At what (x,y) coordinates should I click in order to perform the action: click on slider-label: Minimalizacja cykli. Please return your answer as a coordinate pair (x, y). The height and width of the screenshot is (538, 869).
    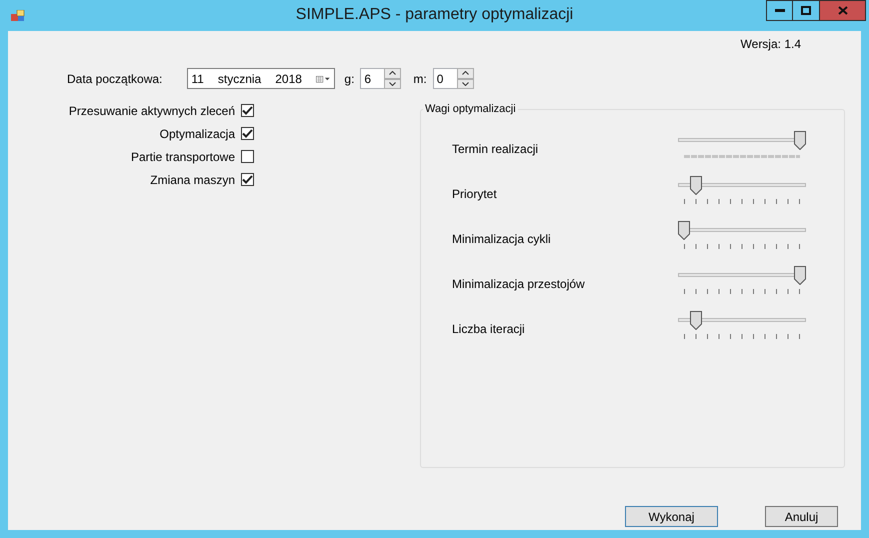
    Looking at the image, I should click on (502, 240).